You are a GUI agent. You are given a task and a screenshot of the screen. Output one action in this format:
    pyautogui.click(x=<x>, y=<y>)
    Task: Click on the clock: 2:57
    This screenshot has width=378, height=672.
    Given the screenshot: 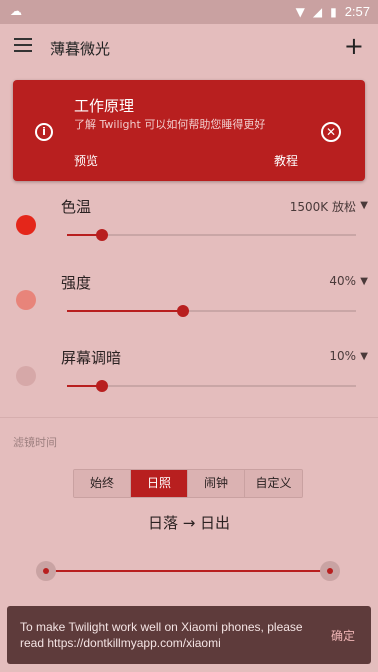 What is the action you would take?
    pyautogui.click(x=357, y=11)
    